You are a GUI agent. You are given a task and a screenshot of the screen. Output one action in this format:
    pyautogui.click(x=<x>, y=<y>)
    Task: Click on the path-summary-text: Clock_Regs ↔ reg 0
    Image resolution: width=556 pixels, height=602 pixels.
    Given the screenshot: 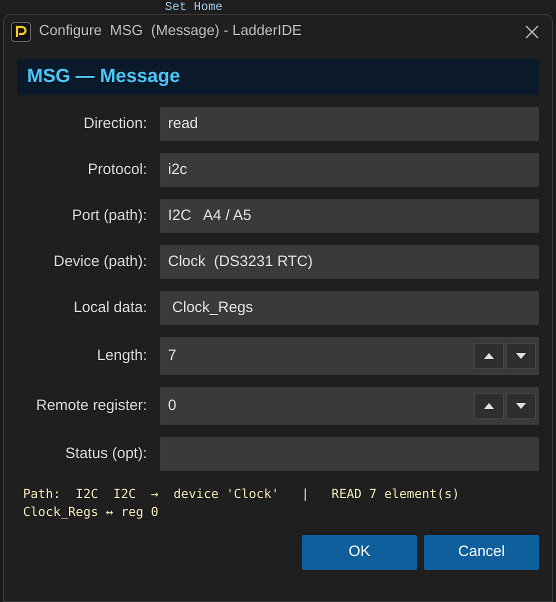 What is the action you would take?
    pyautogui.click(x=91, y=512)
    